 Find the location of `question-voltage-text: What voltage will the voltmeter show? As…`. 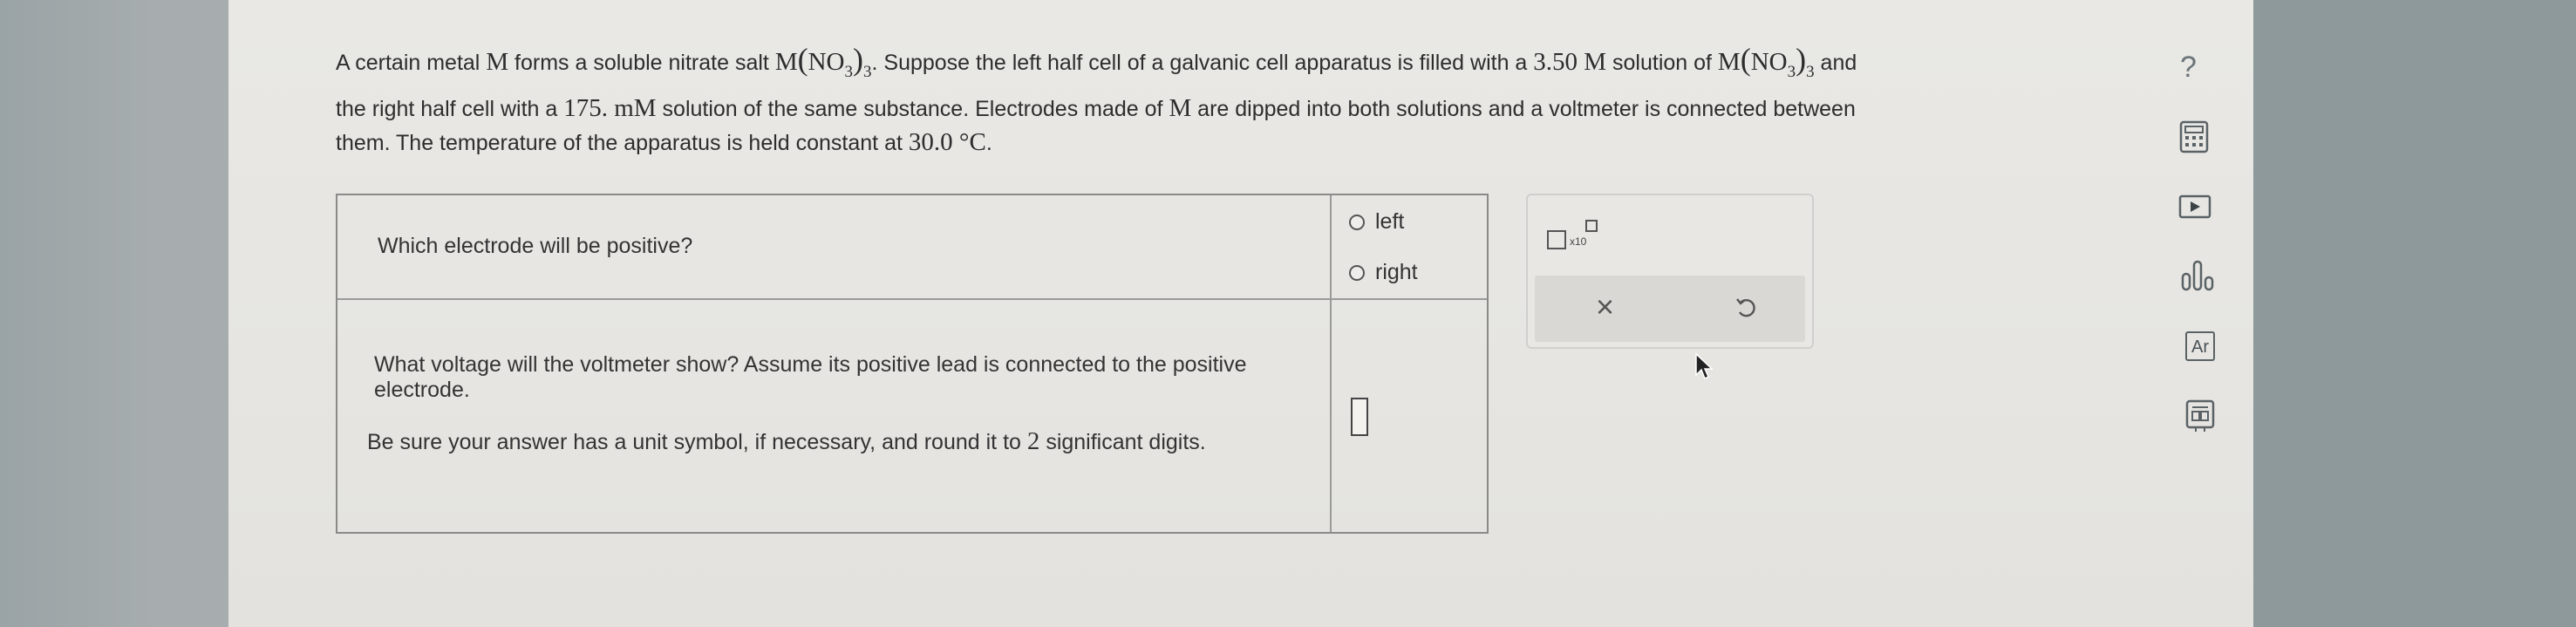

question-voltage-text: What voltage will the voltmeter show? As… is located at coordinates (807, 403).